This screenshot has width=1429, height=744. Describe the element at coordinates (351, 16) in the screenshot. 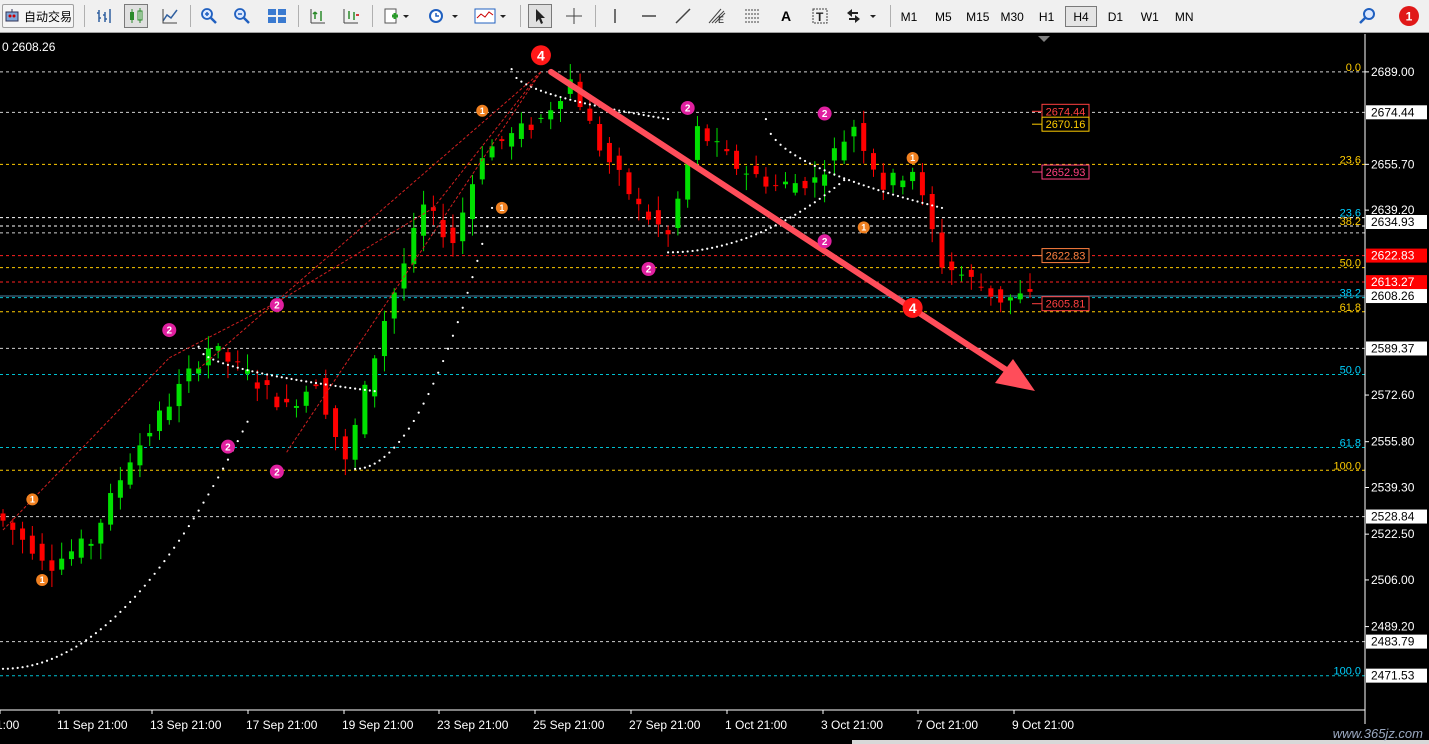

I see `chart-shift-icon` at that location.